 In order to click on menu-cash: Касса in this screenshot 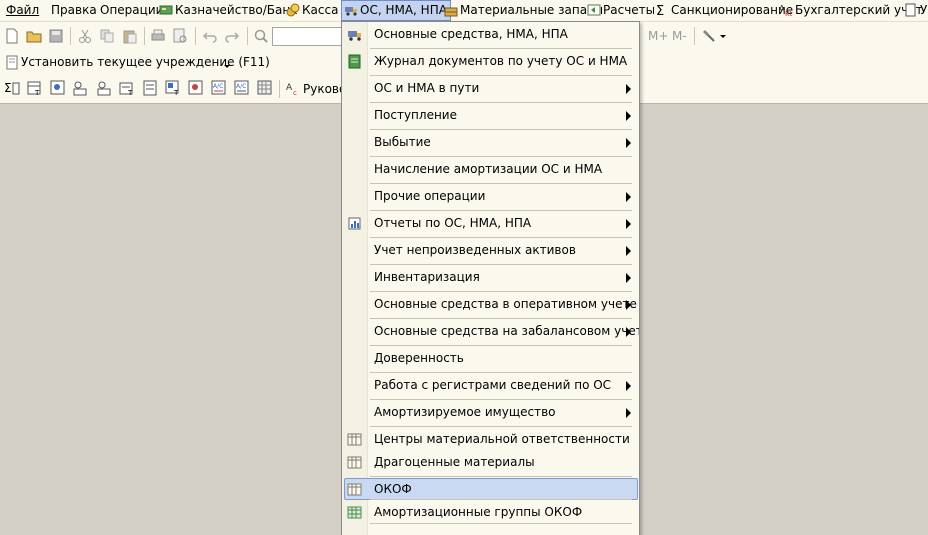, I will do `click(312, 10)`.